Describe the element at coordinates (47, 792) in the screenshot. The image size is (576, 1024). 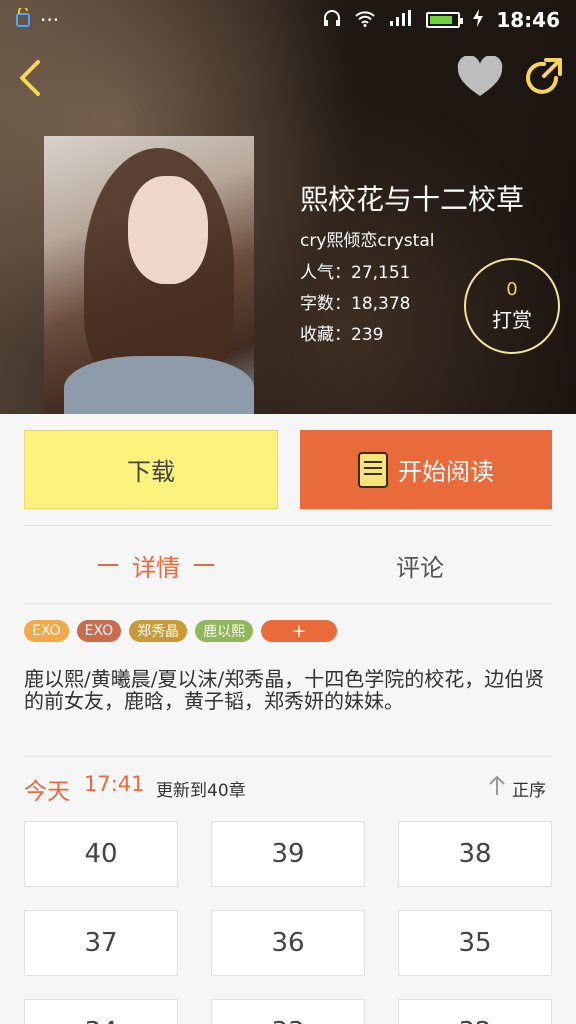
I see `update-day: 今天` at that location.